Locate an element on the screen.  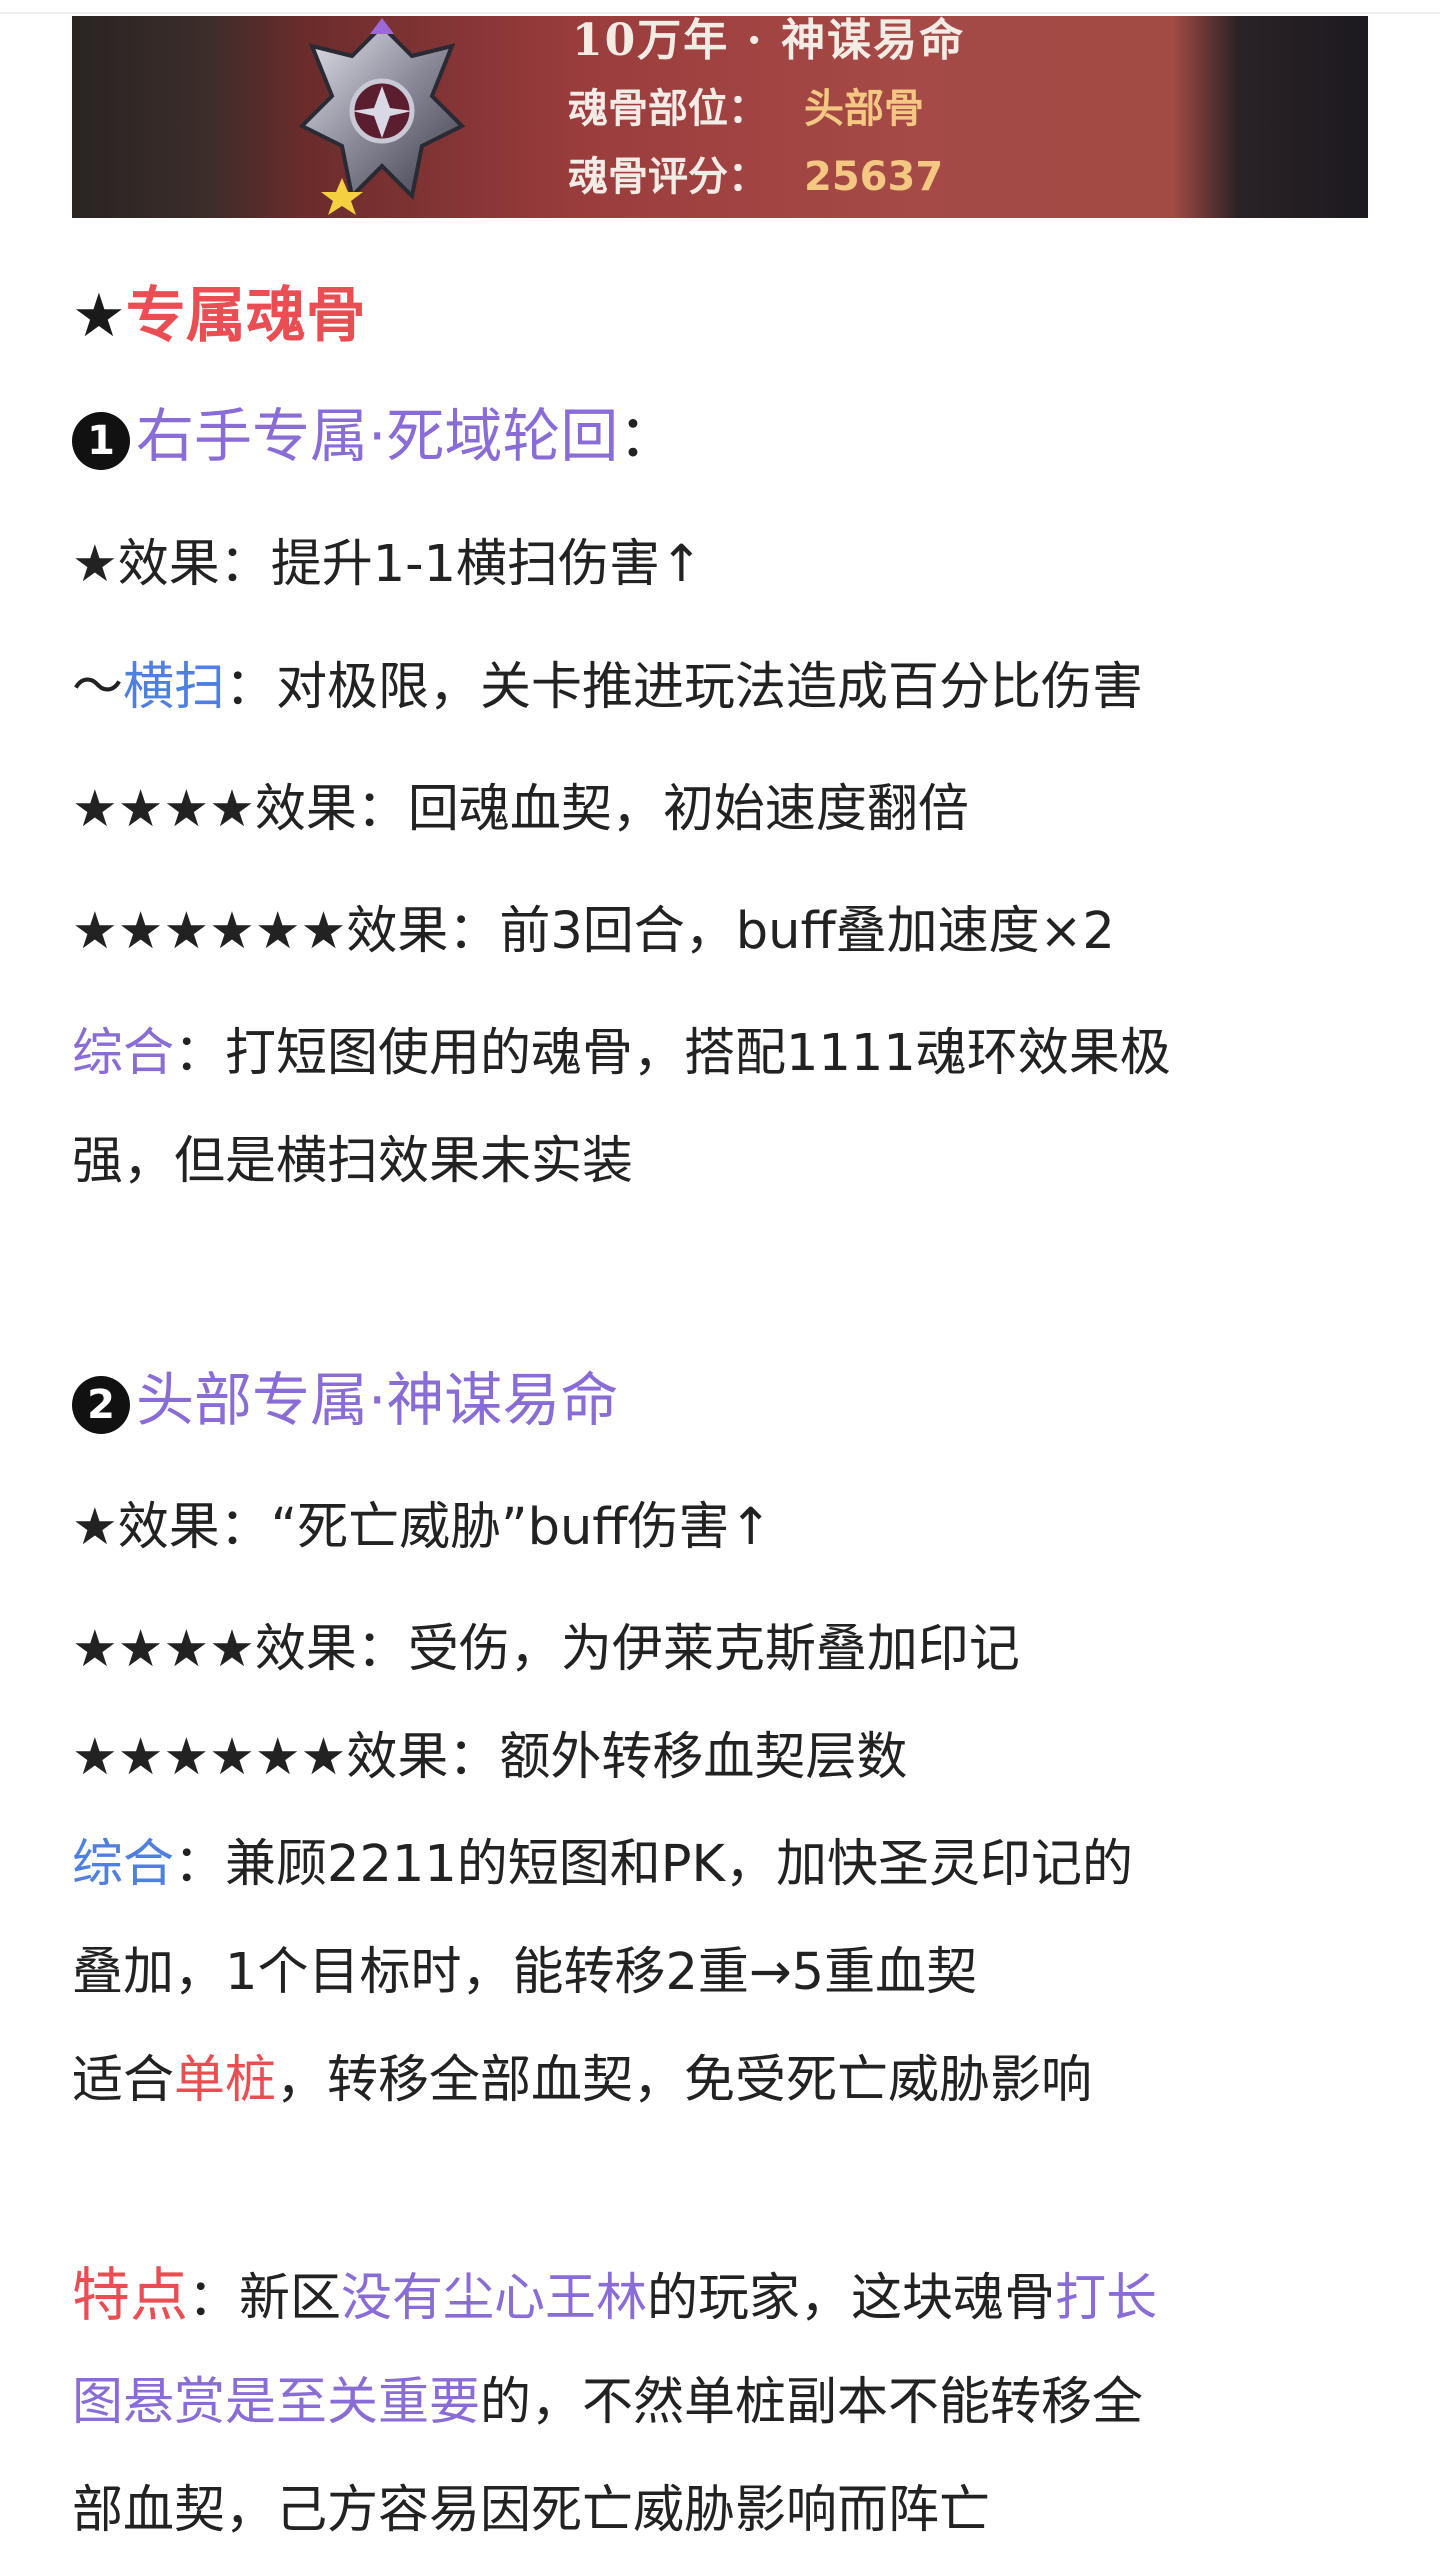
banner-title: 10万年 · 神谋易命 is located at coordinates (769, 41).